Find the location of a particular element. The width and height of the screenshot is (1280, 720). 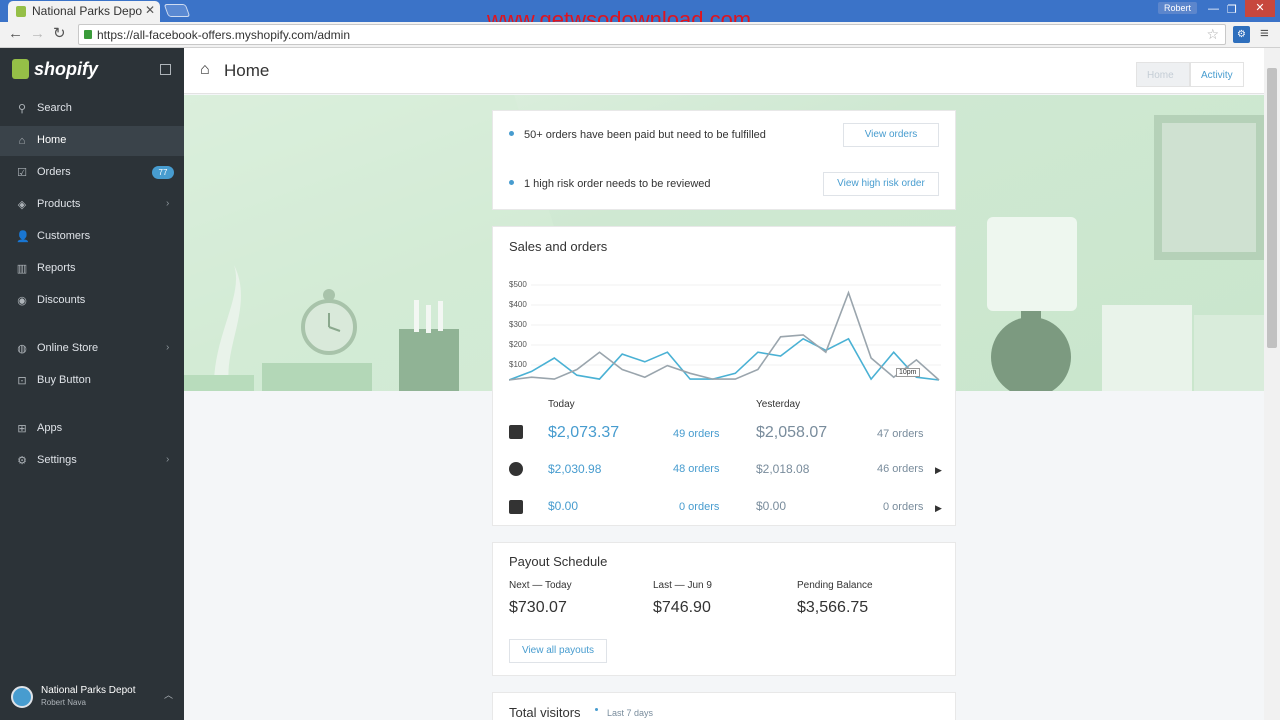

shopify-bag-icon is located at coordinates (20, 69).